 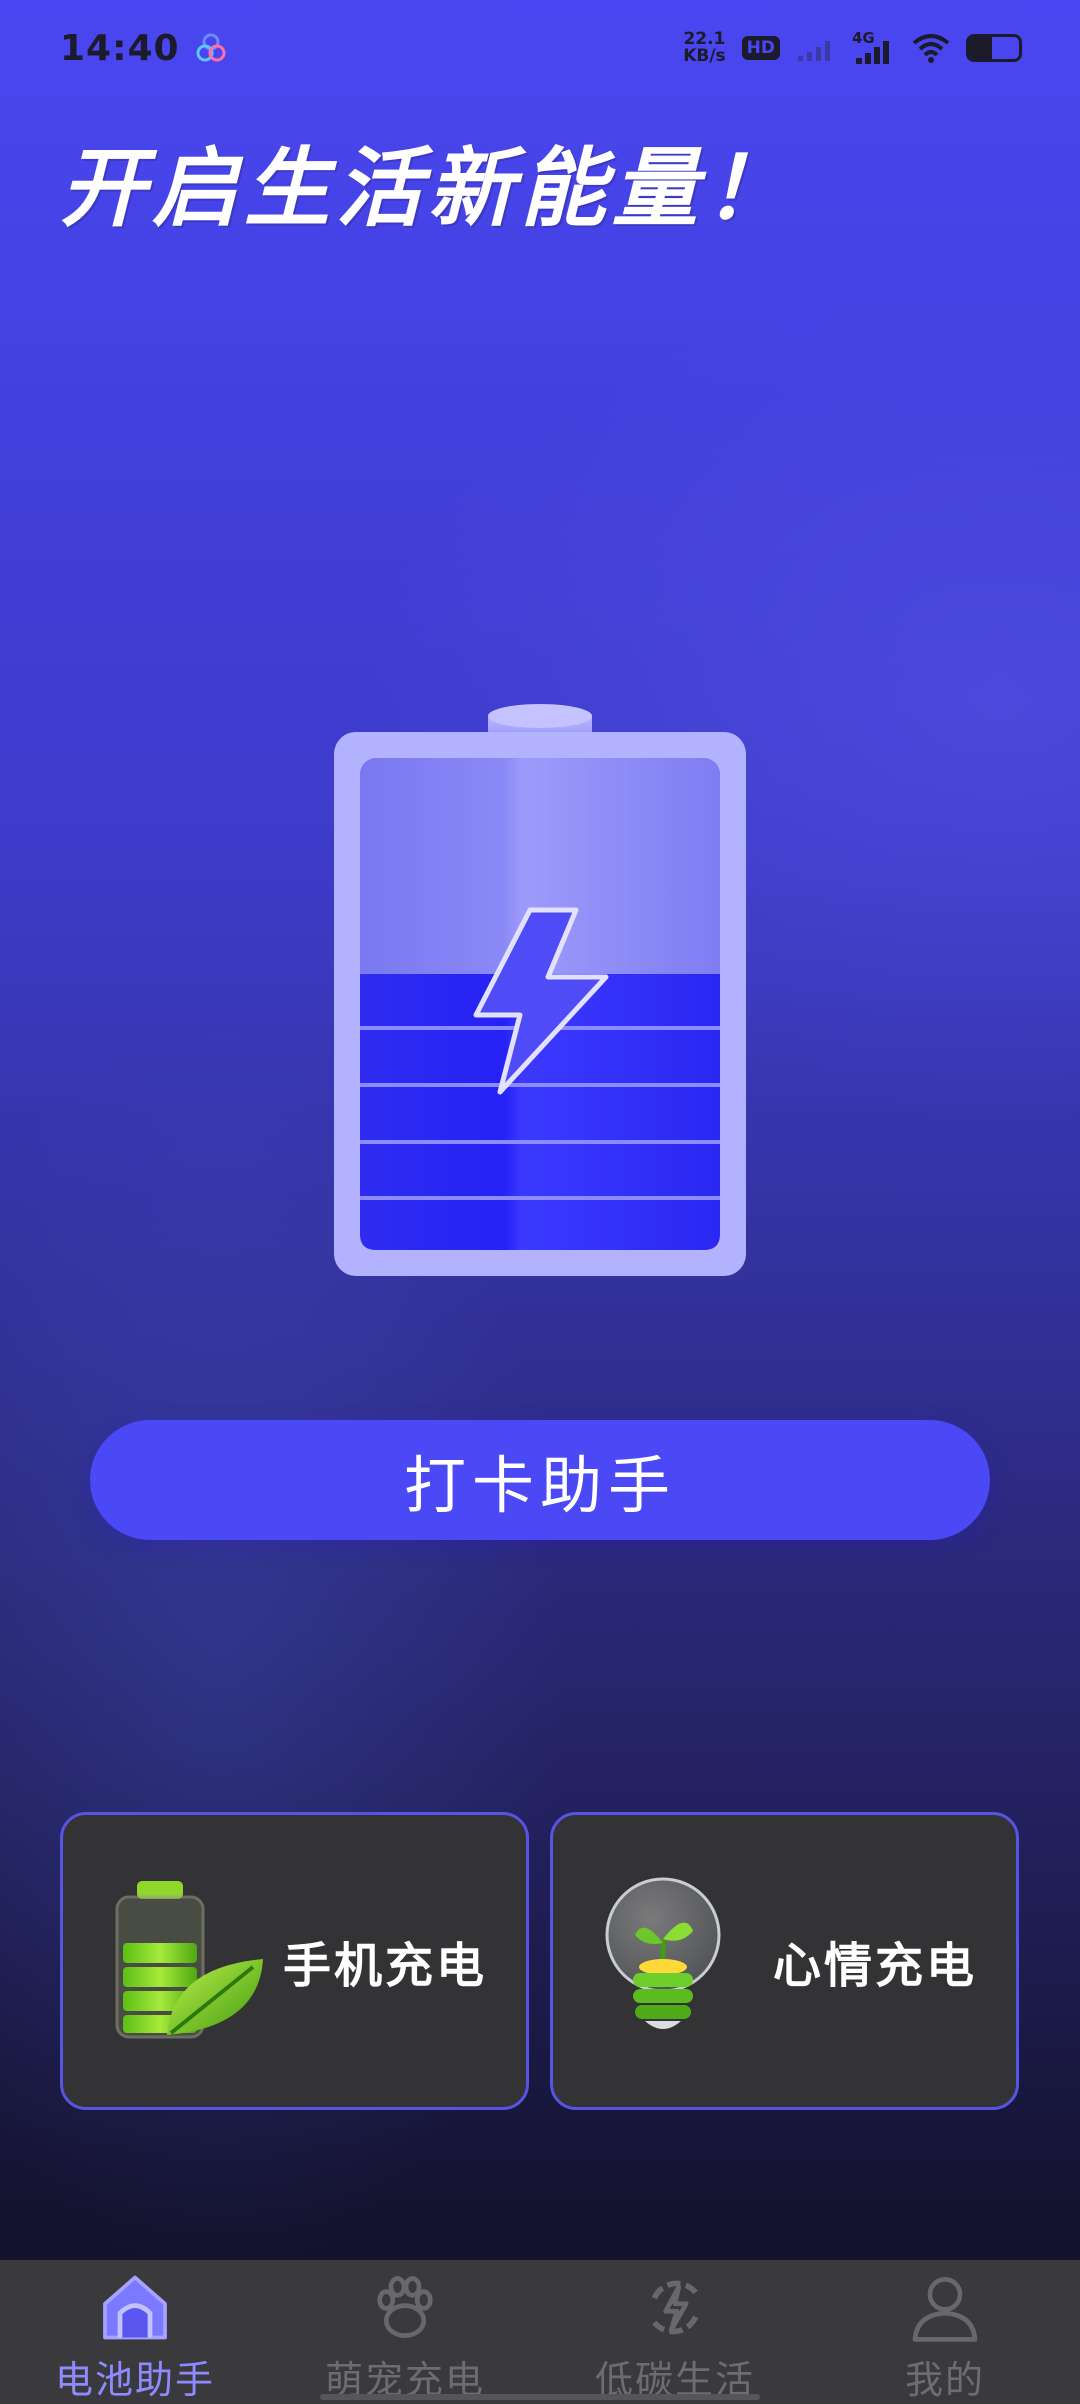 I want to click on battery-charging-illustration, so click(x=540, y=990).